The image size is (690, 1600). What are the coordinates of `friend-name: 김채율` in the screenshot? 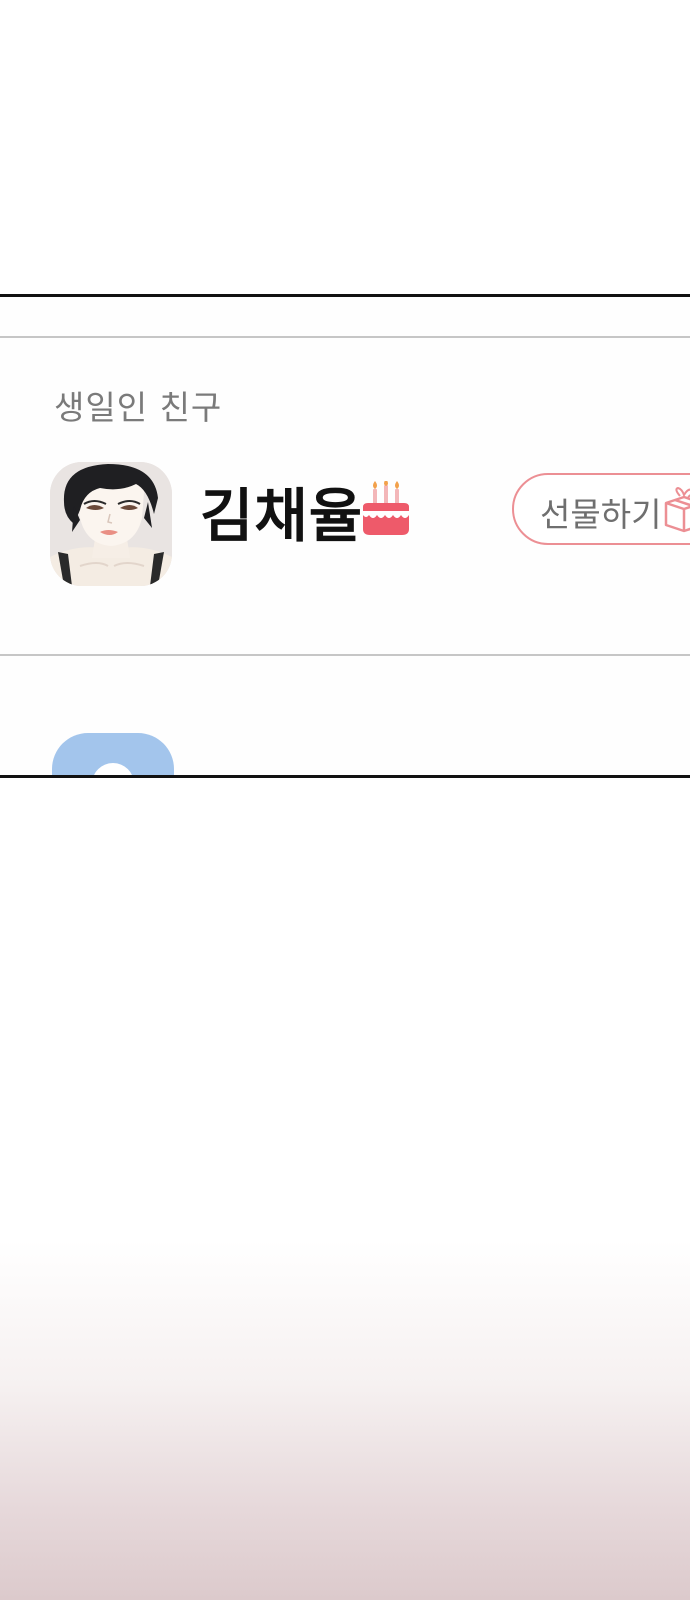 It's located at (282, 516).